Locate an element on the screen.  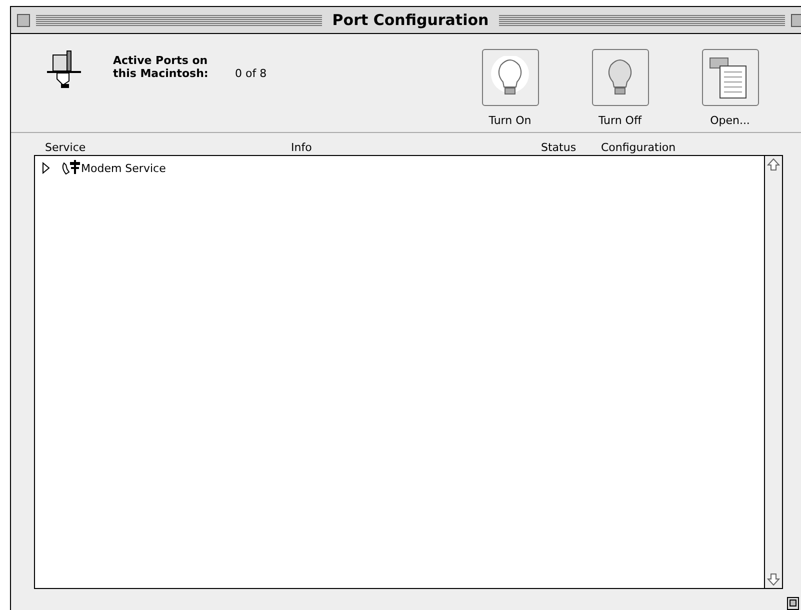
port-hand-icon is located at coordinates (65, 69).